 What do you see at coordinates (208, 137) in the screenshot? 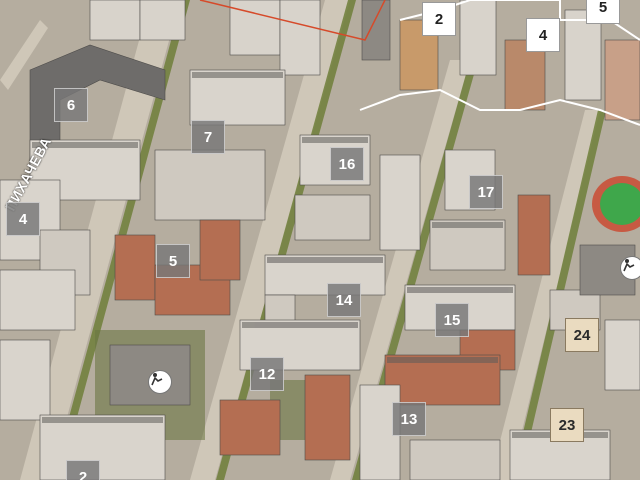
I see `building-label: 7` at bounding box center [208, 137].